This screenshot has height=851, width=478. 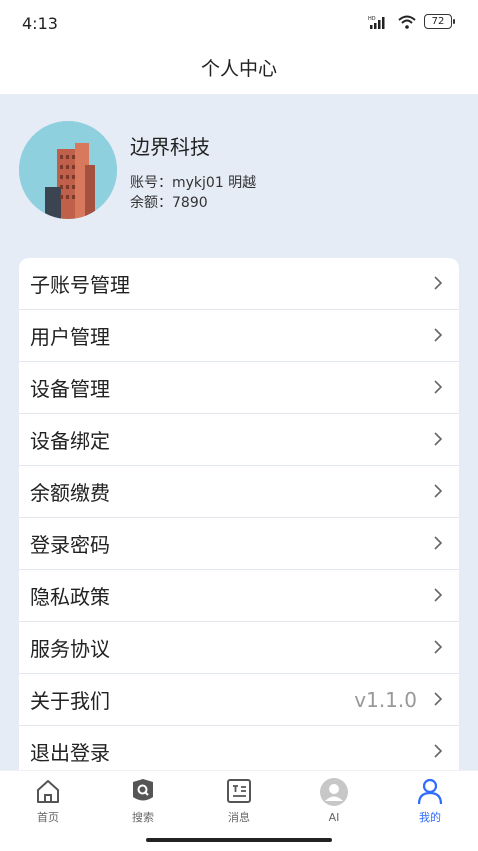 I want to click on tab-label: 消息, so click(x=239, y=817).